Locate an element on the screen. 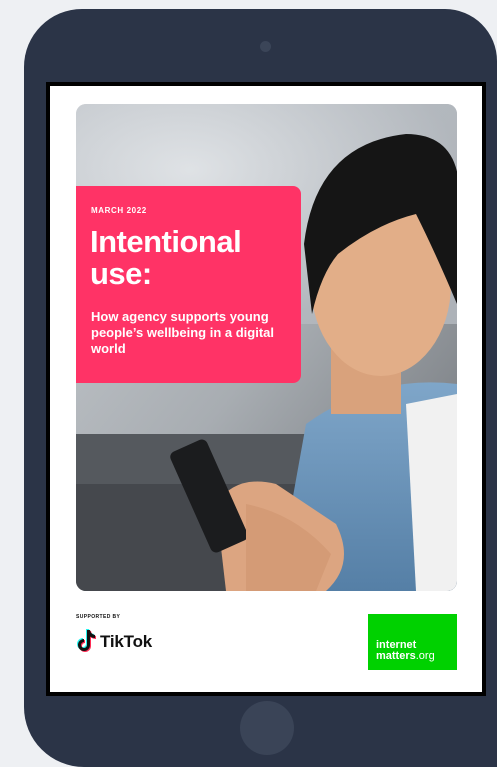 This screenshot has width=497, height=767. logo-line-matters: matters.org is located at coordinates (405, 656).